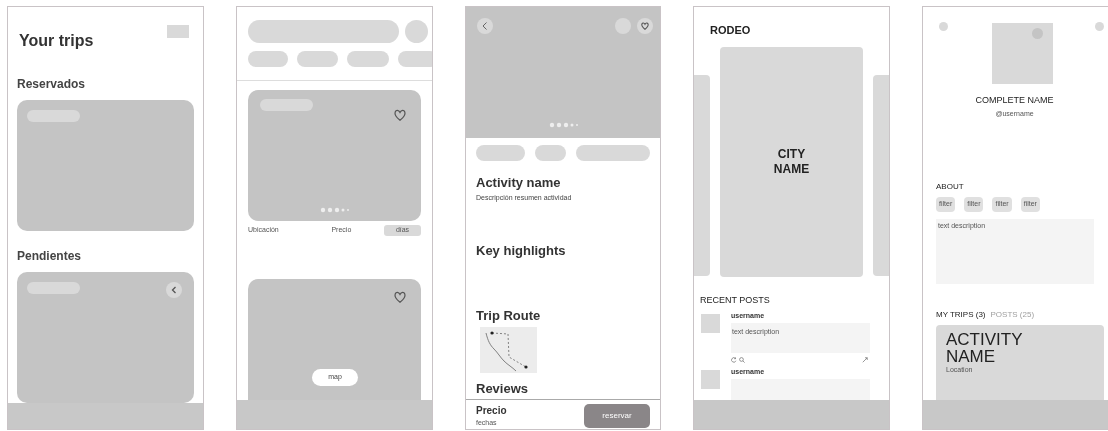 This screenshot has height=431, width=1108. I want to click on activity-title: Activity name, so click(519, 183).